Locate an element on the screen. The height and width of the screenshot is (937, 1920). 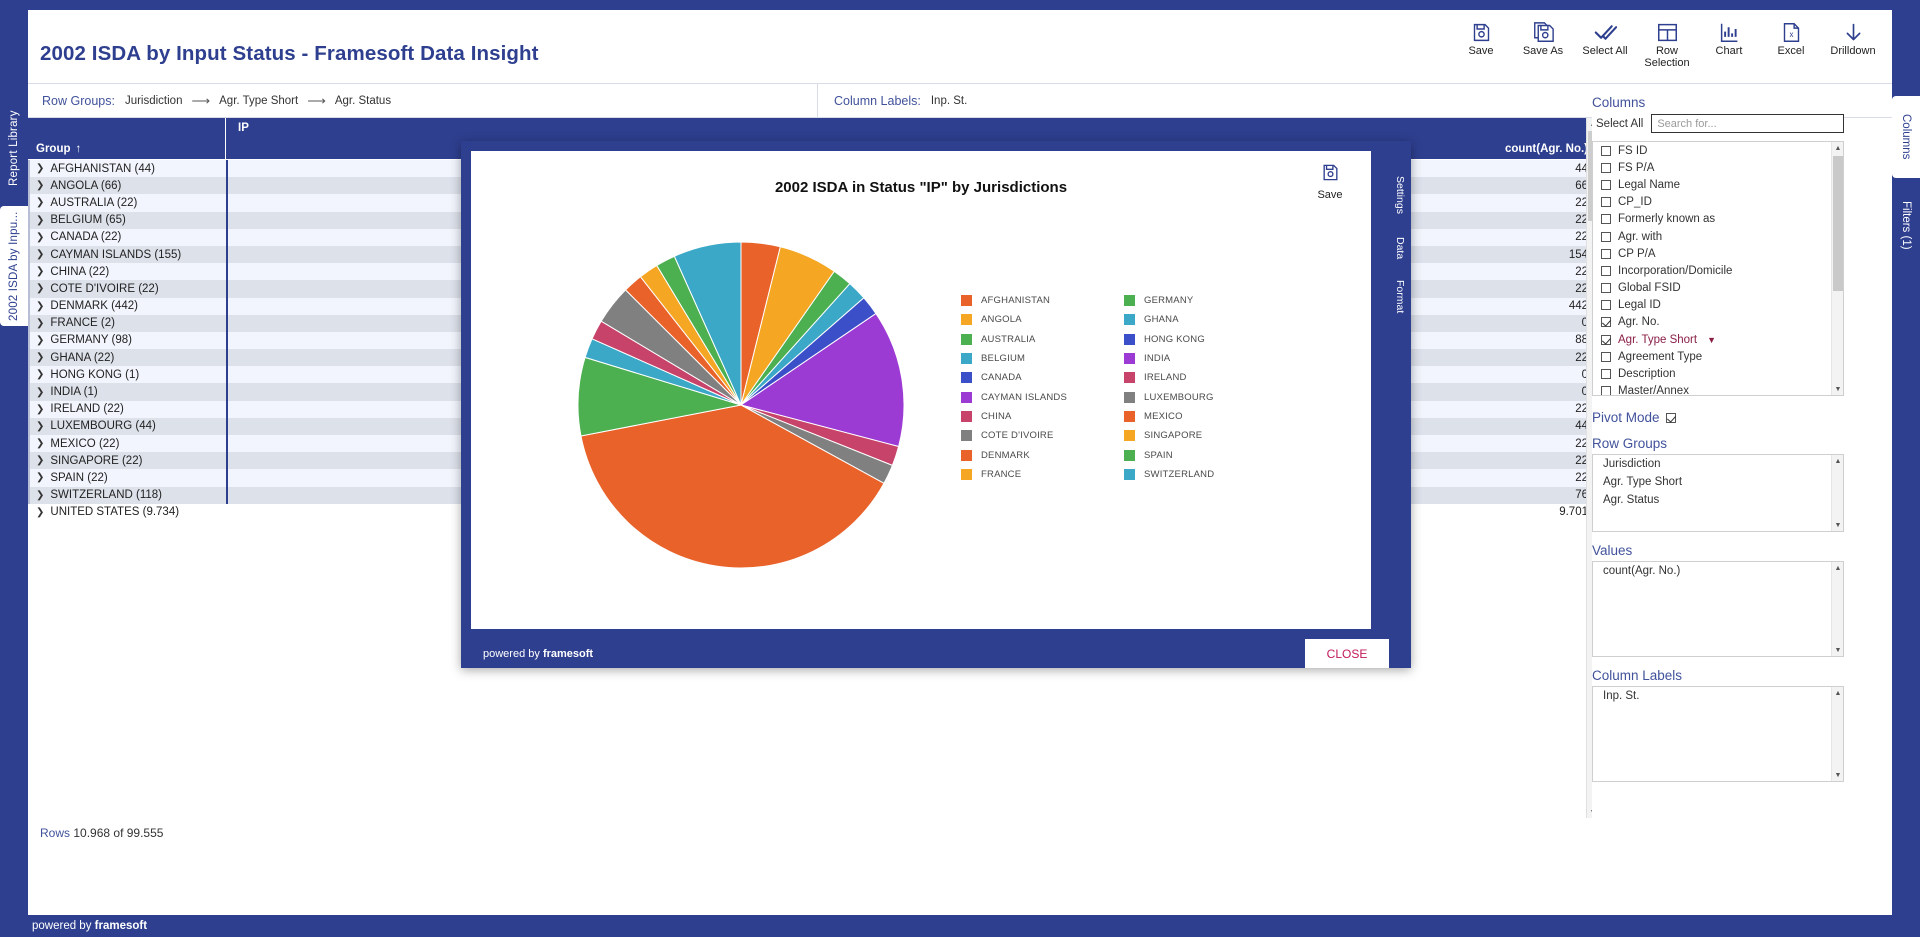
table-cell-group: ❯ MEXICO (22) is located at coordinates (127, 444).